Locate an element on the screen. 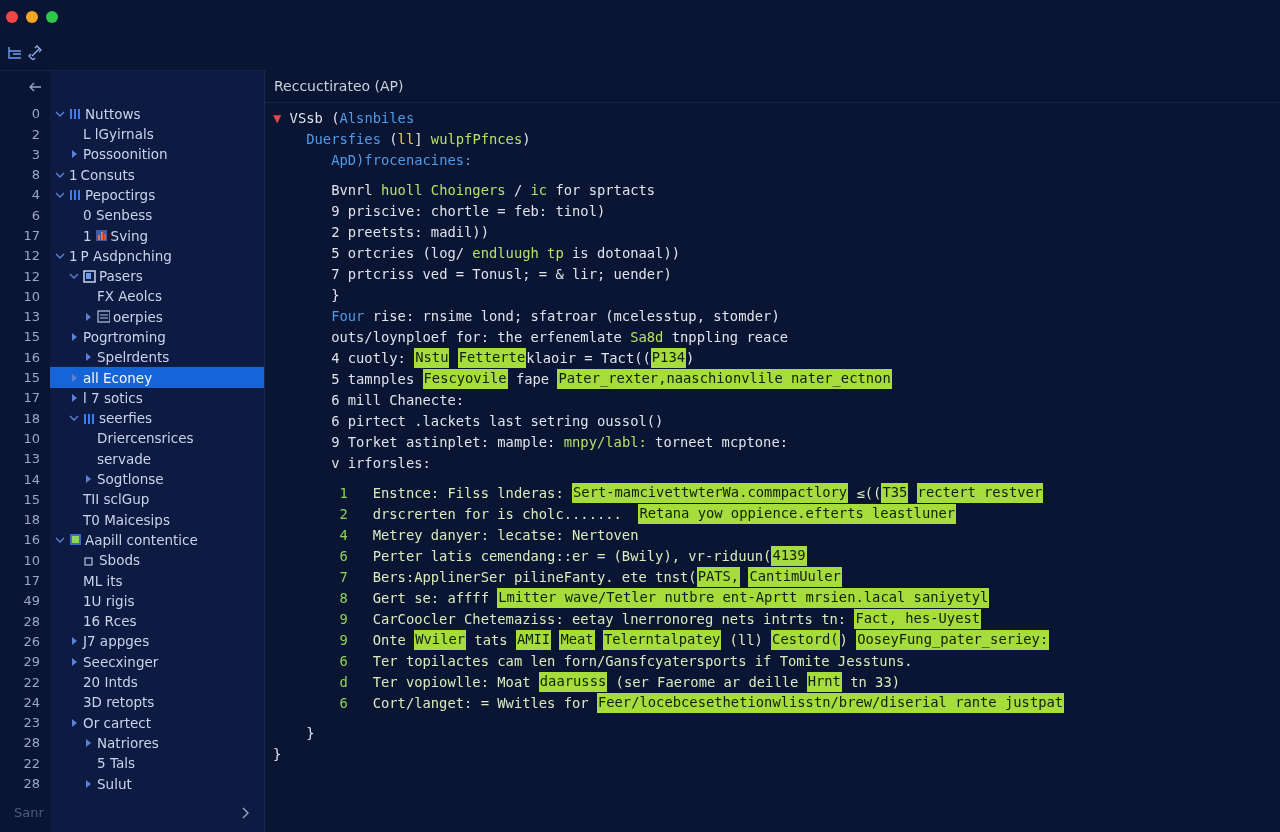  bars-icon is located at coordinates (75, 195).